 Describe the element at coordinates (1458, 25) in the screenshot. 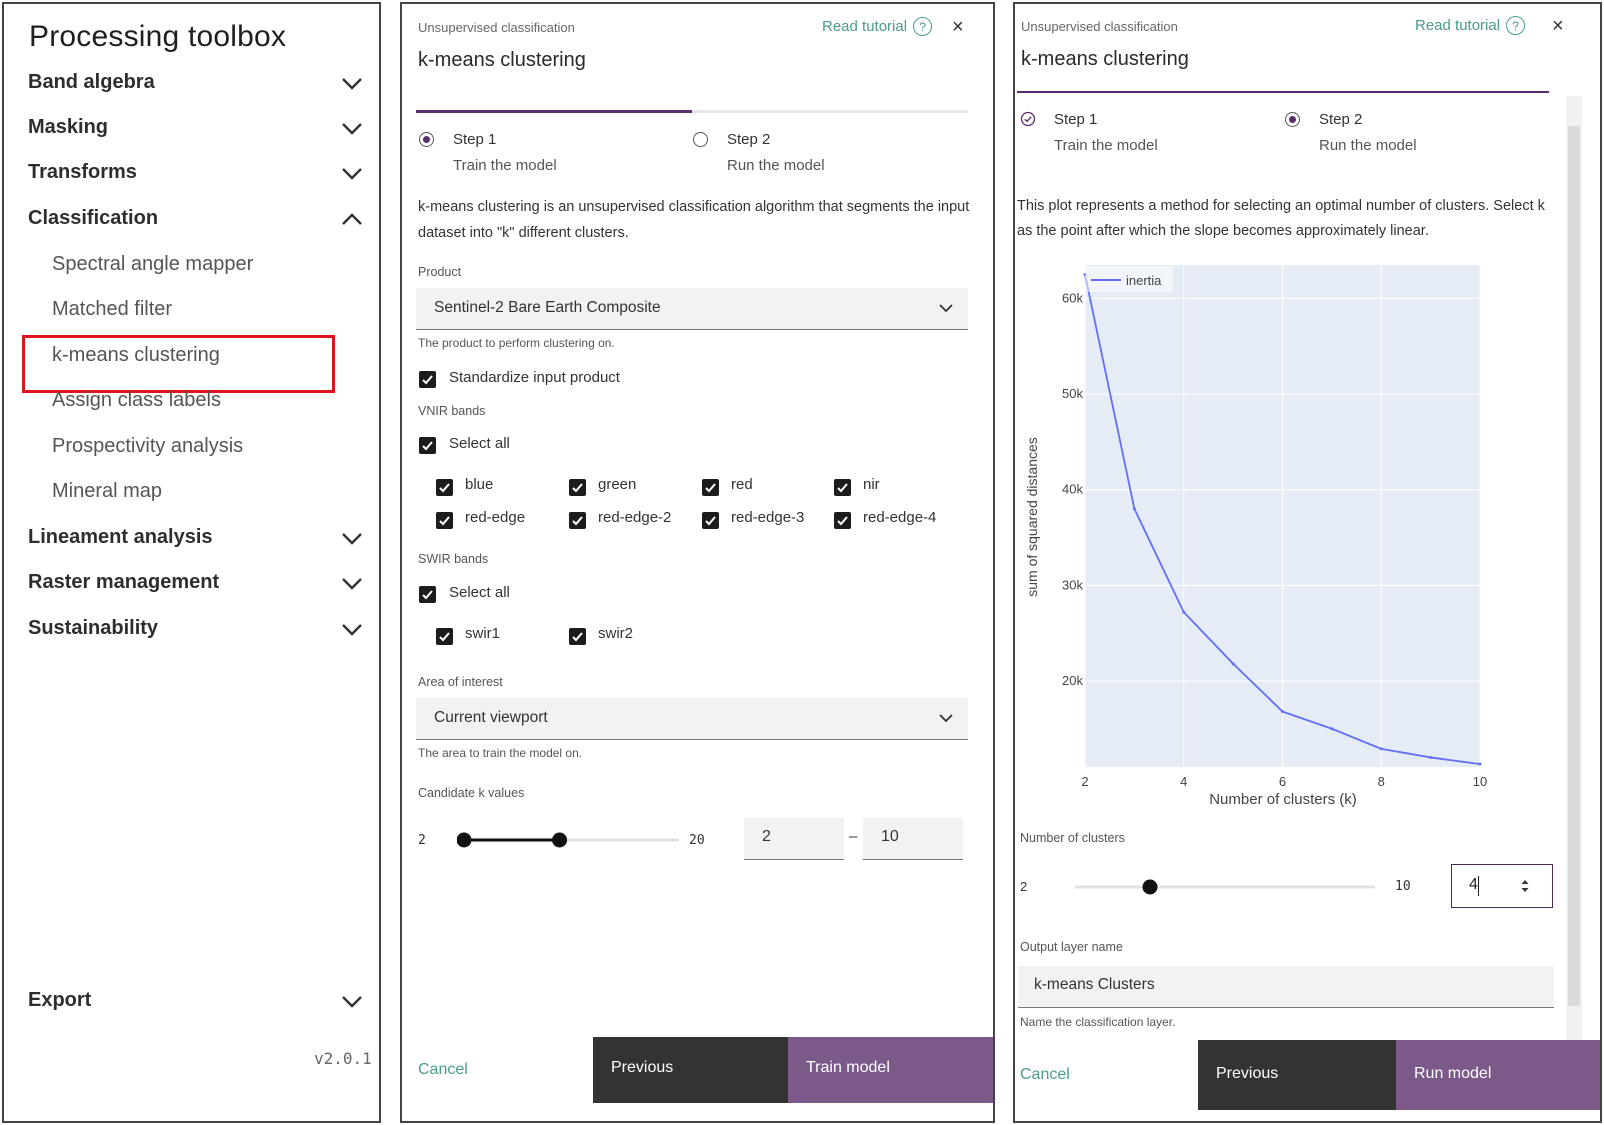

I see `tutorial-label: Read tutorial` at that location.